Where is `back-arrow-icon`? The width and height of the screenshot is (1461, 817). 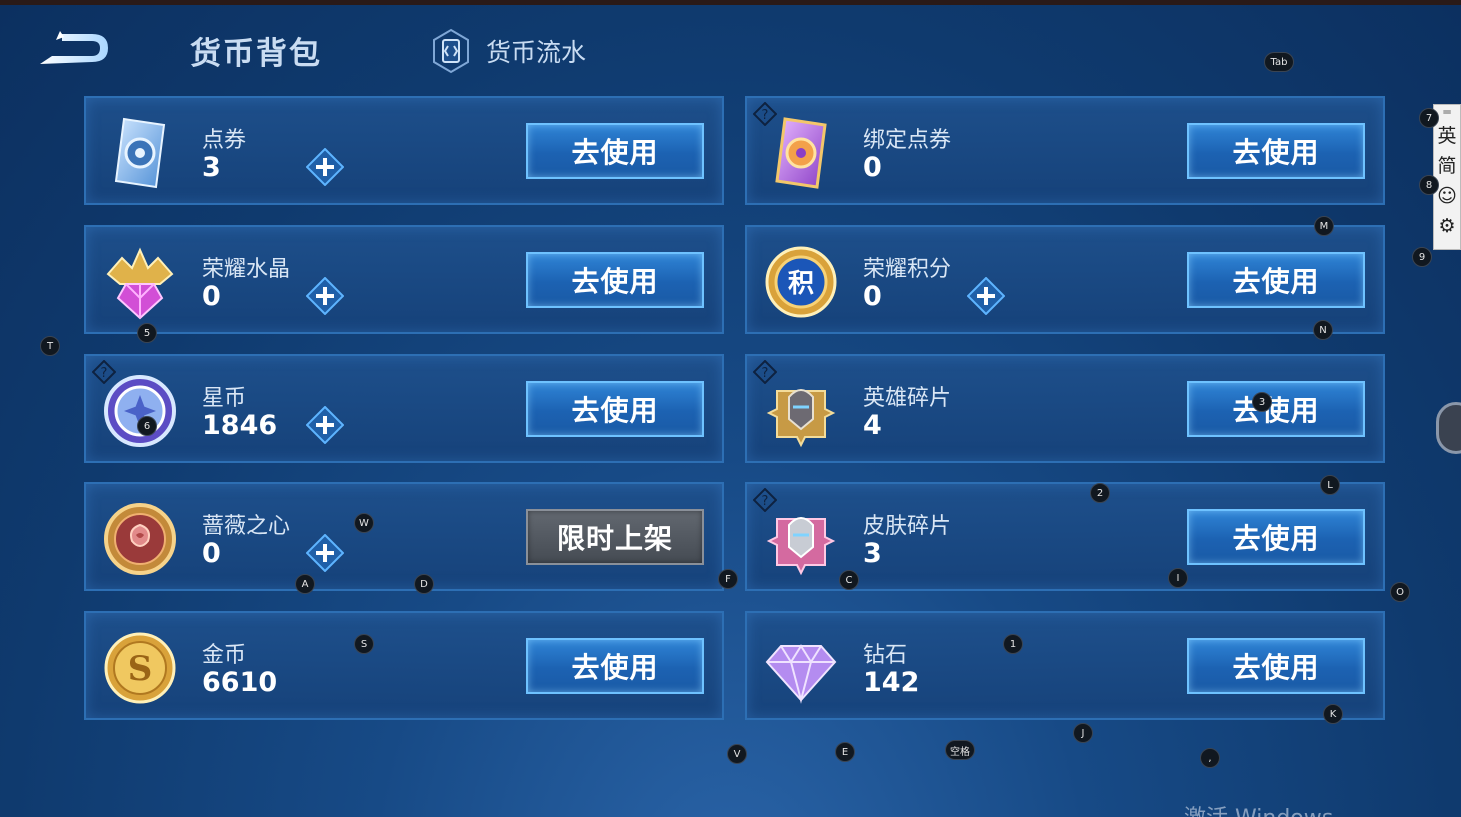 back-arrow-icon is located at coordinates (74, 47).